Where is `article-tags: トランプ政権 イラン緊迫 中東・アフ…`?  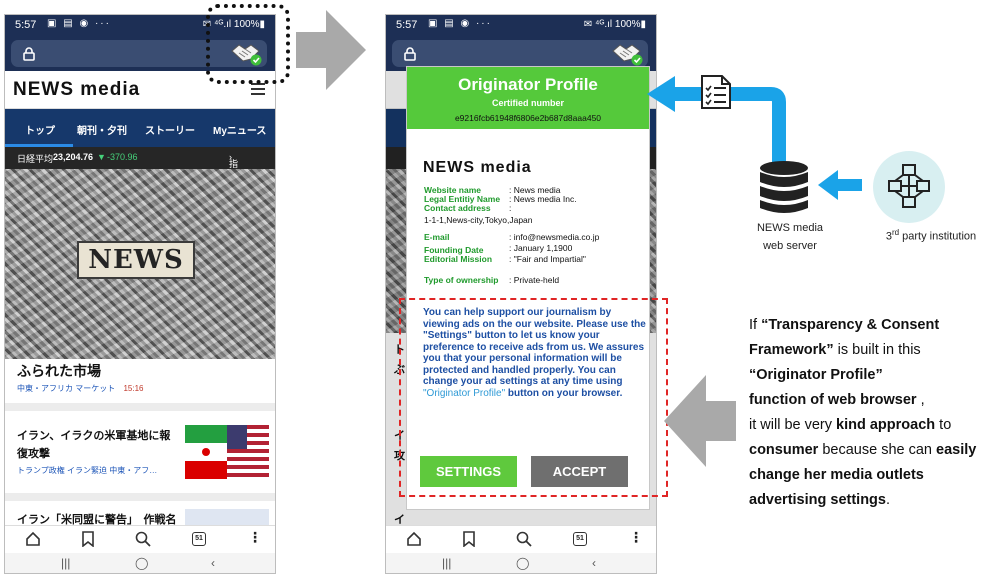 article-tags: トランプ政権 イラン緊迫 中東・アフ… is located at coordinates (87, 470).